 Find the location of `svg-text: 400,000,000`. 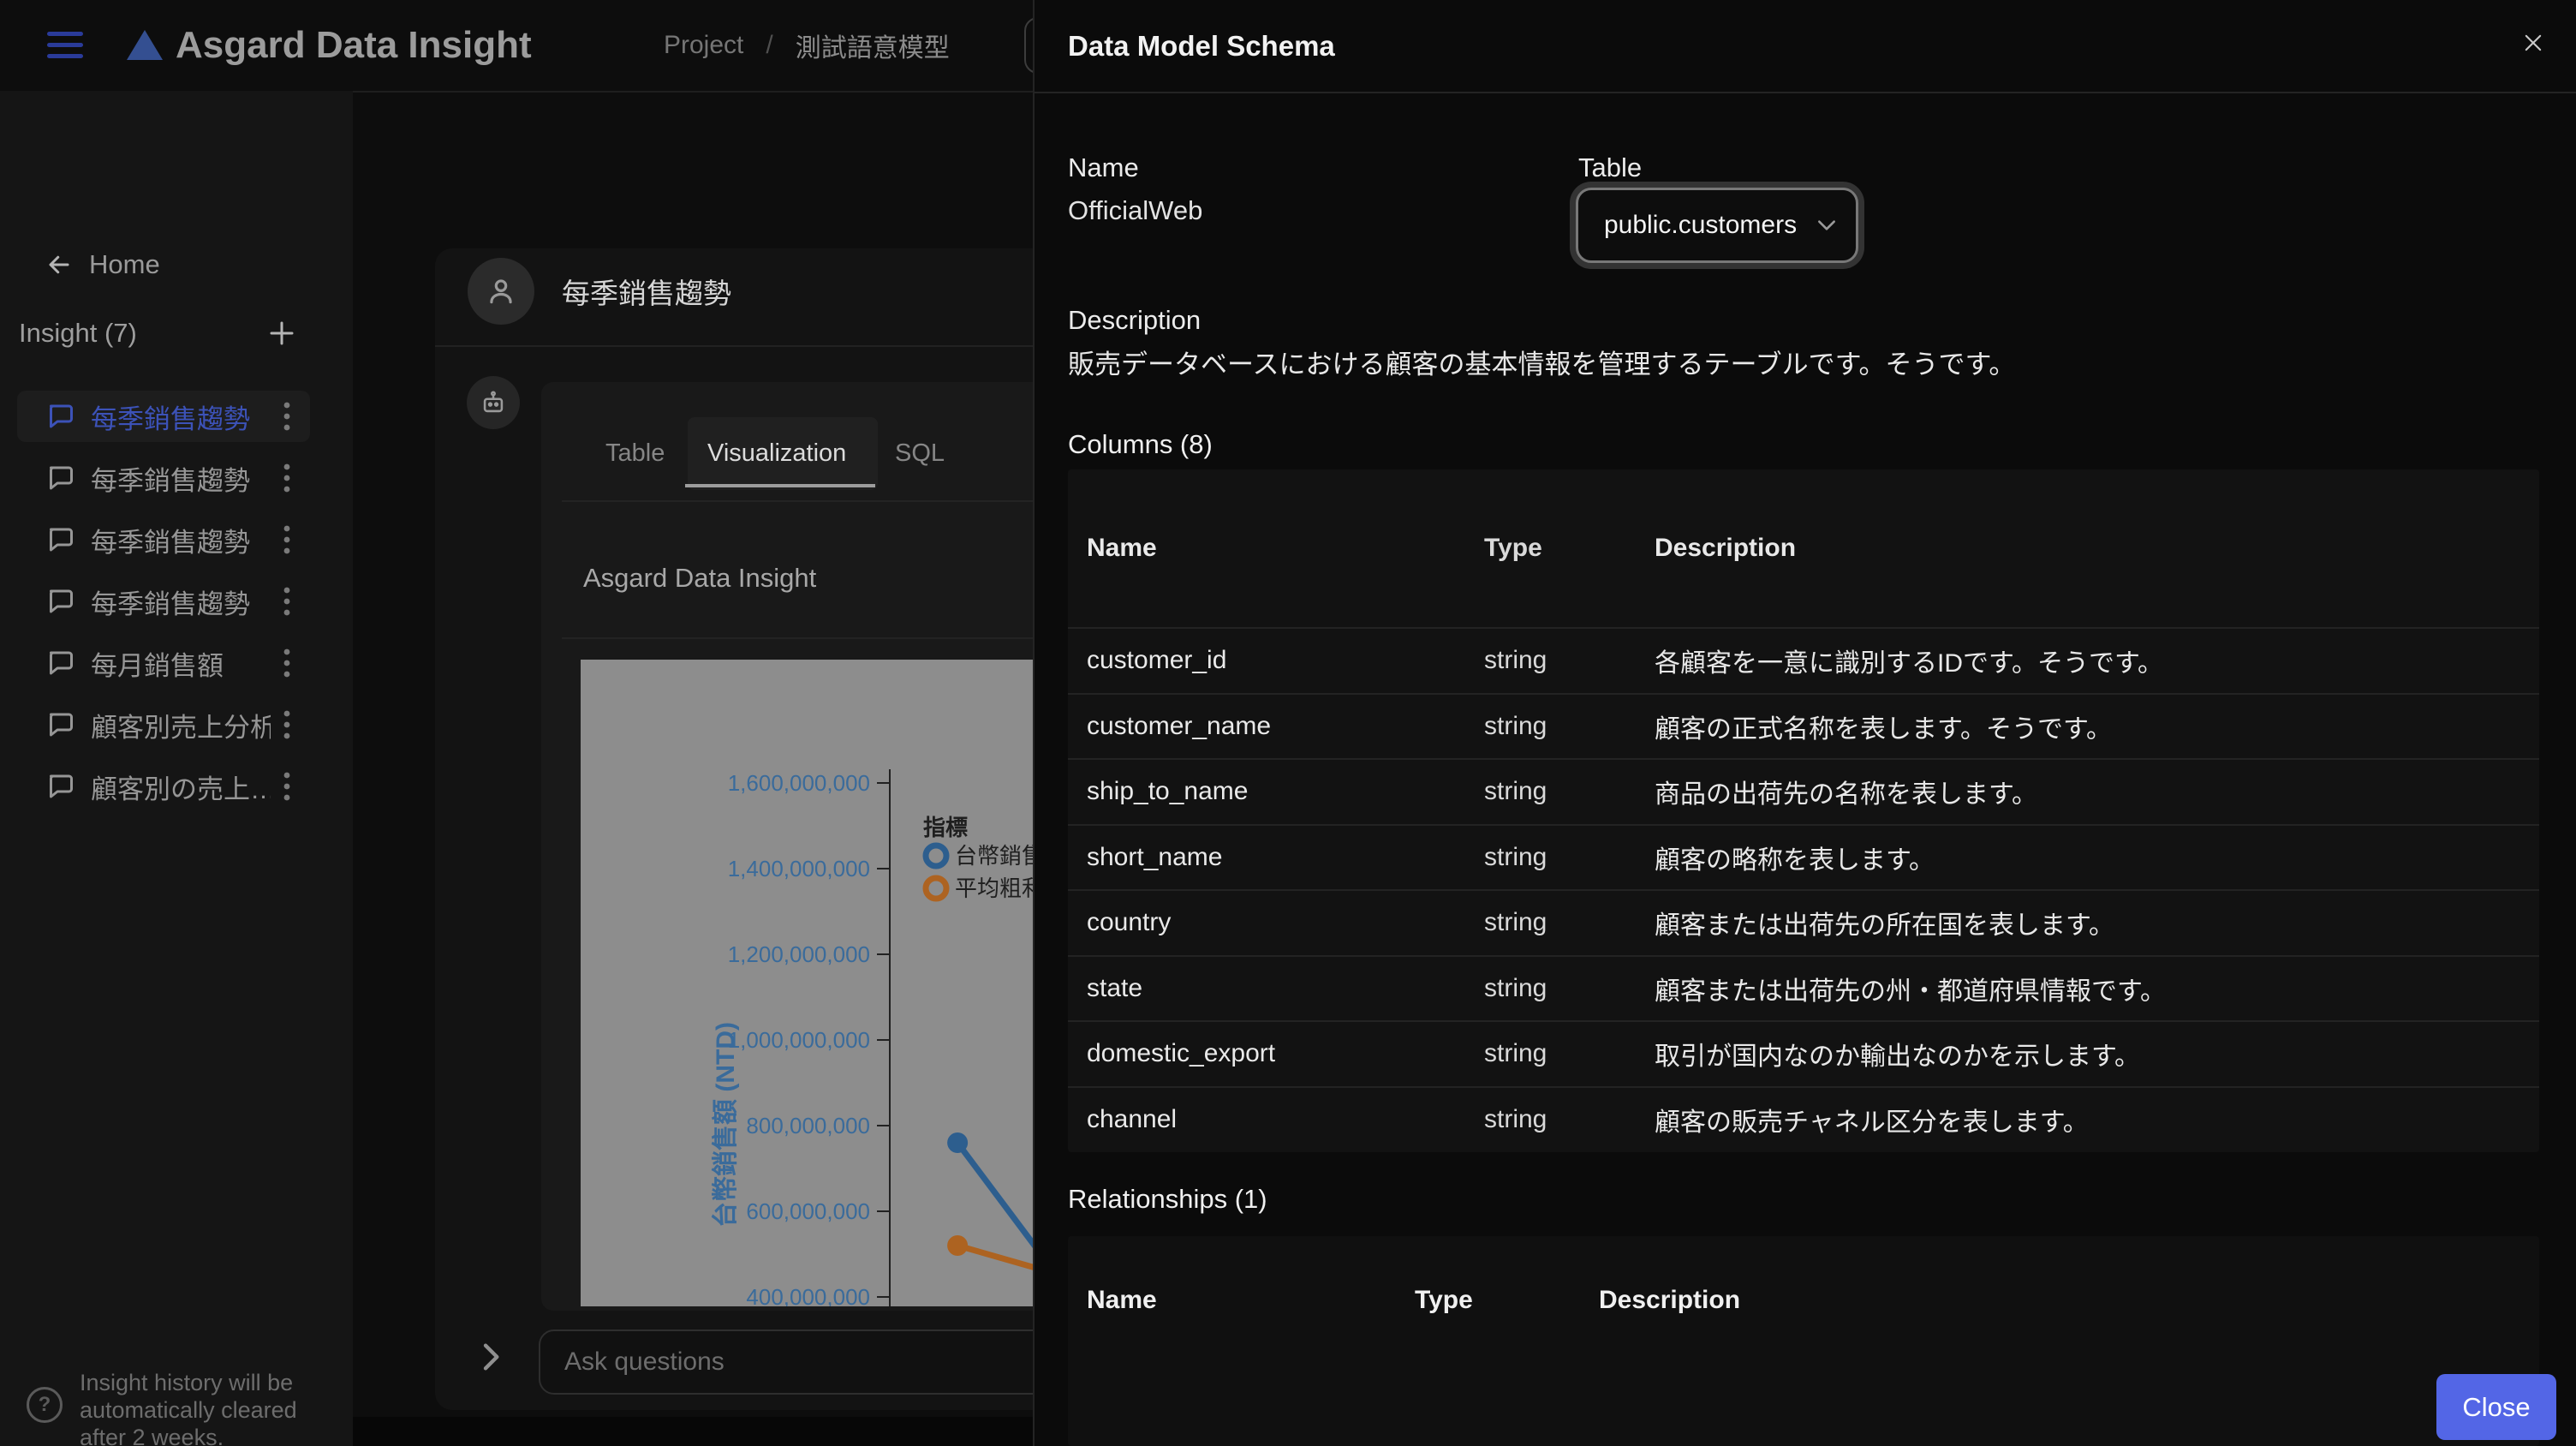

svg-text: 400,000,000 is located at coordinates (808, 1295).